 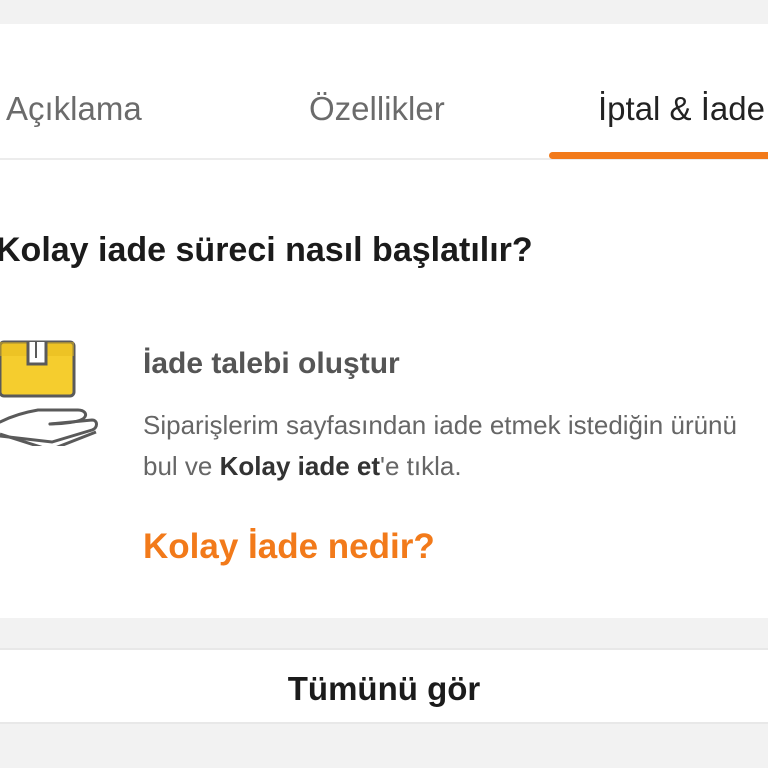 I want to click on active-tab-indicator, so click(x=658, y=155).